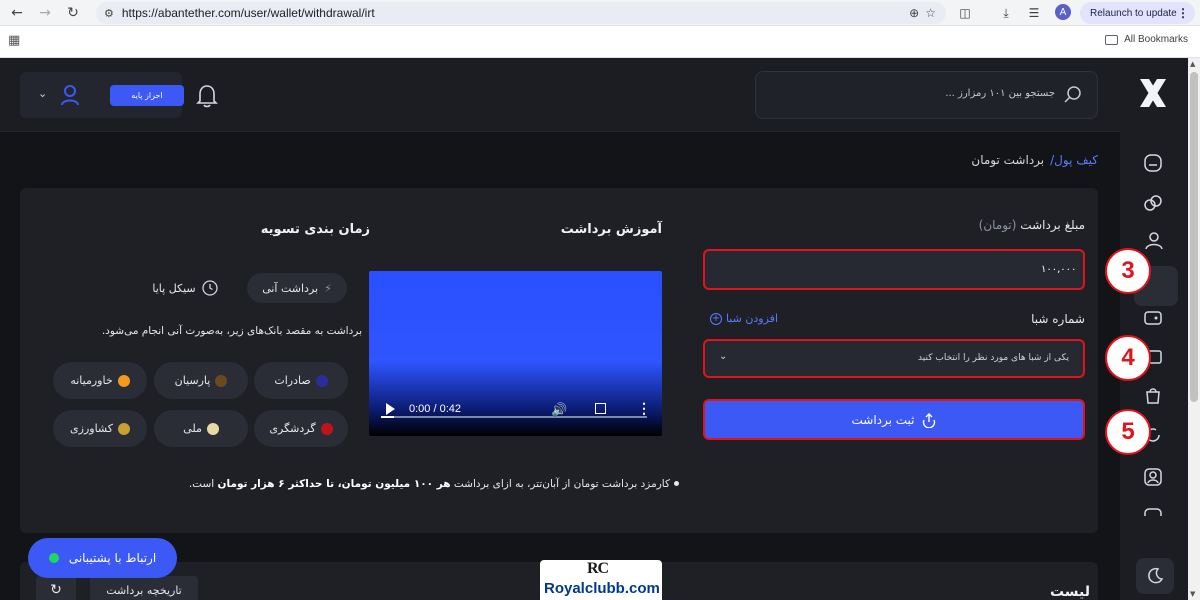  Describe the element at coordinates (292, 380) in the screenshot. I see `bank-name: صادرات` at that location.